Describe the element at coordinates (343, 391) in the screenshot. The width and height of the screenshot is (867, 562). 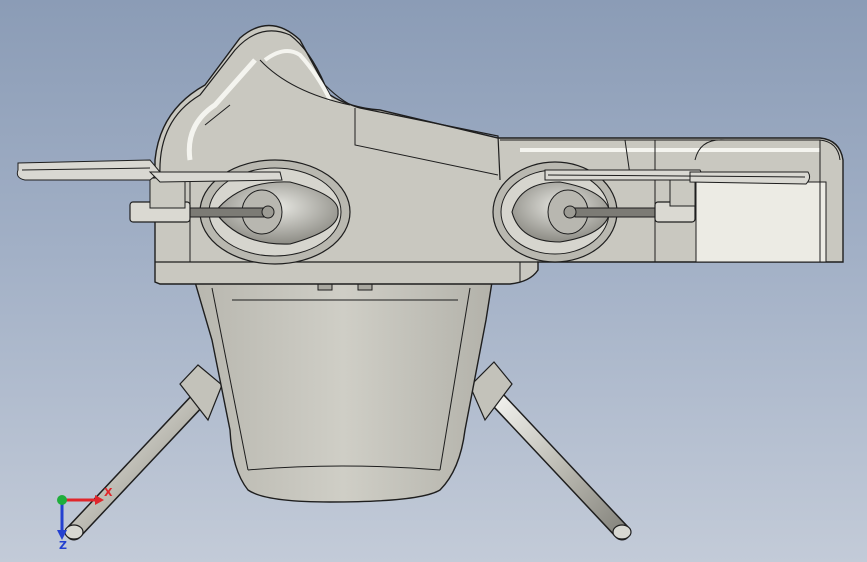
I see `lower-payload-bay` at that location.